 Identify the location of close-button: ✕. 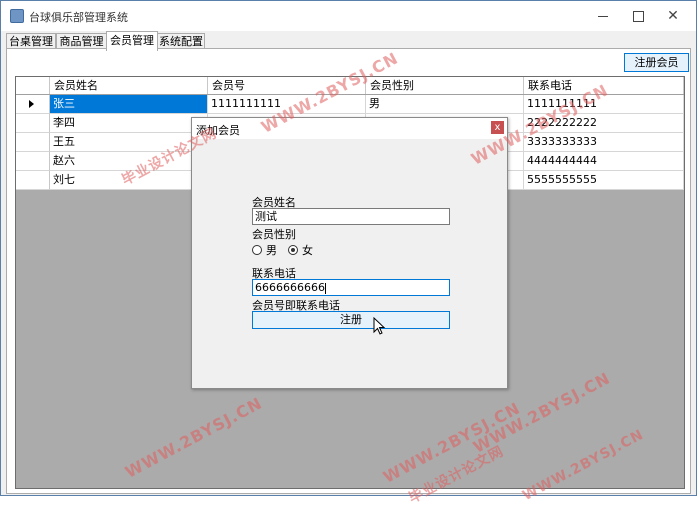
(673, 16).